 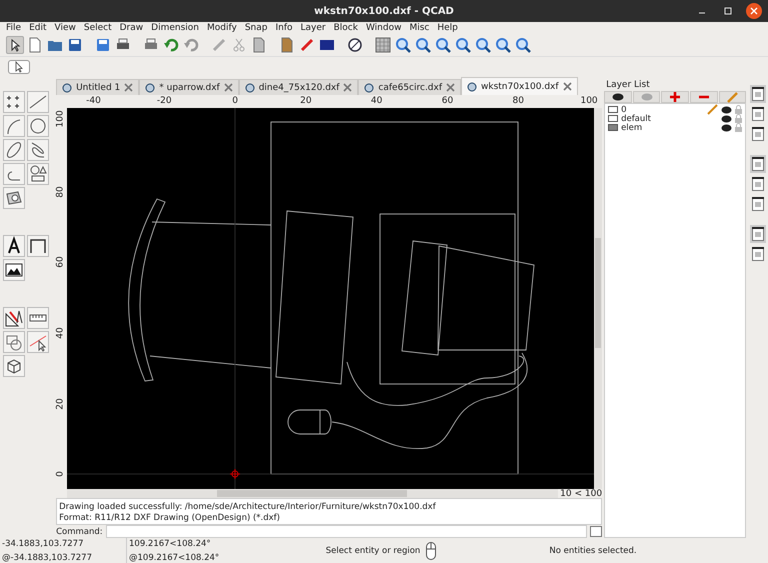 I want to click on coordinate-readout: @-34.1883,103.7277, so click(x=47, y=557).